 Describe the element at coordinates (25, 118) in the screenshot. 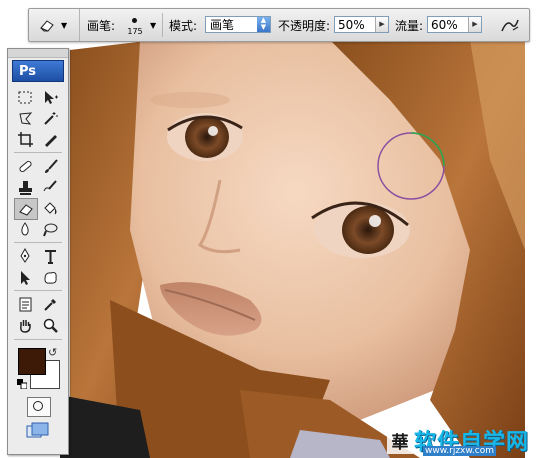

I see `lasso-icon` at that location.